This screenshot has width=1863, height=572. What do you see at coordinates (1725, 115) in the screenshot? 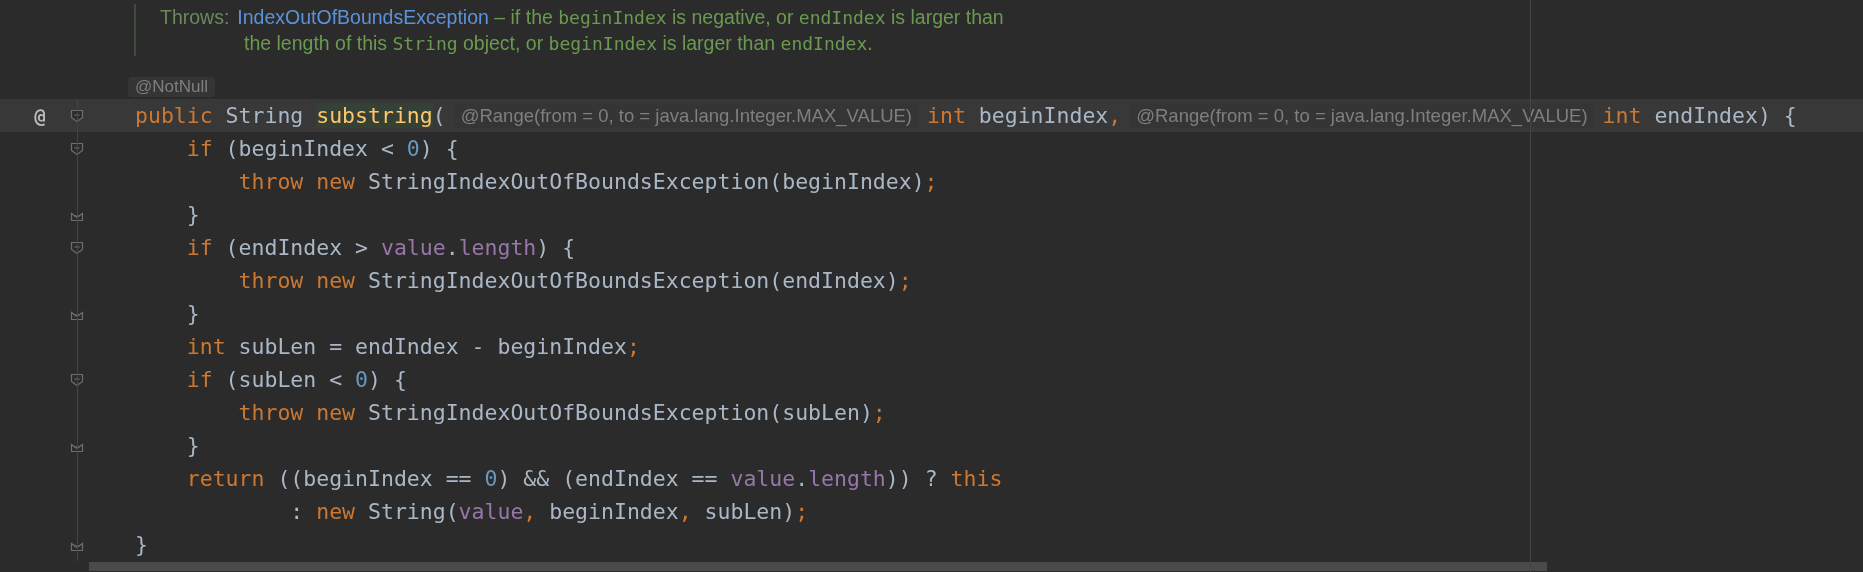
I see `code-text: endIndex) {` at bounding box center [1725, 115].